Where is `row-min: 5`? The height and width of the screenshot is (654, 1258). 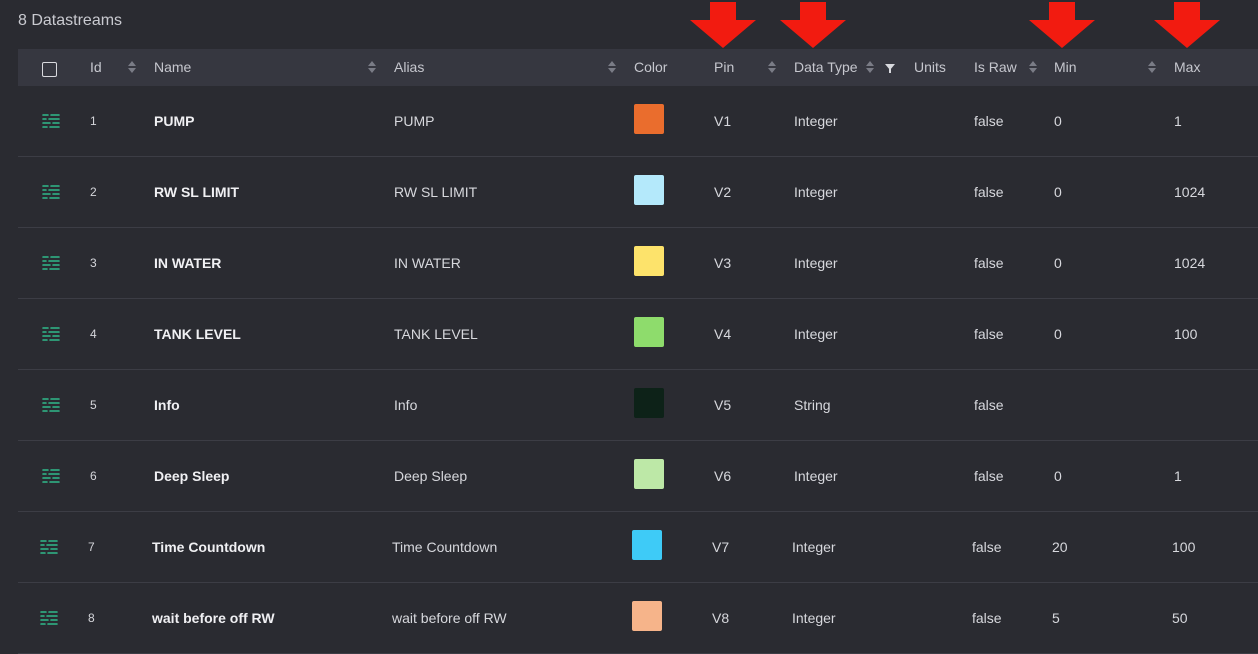 row-min: 5 is located at coordinates (1056, 618).